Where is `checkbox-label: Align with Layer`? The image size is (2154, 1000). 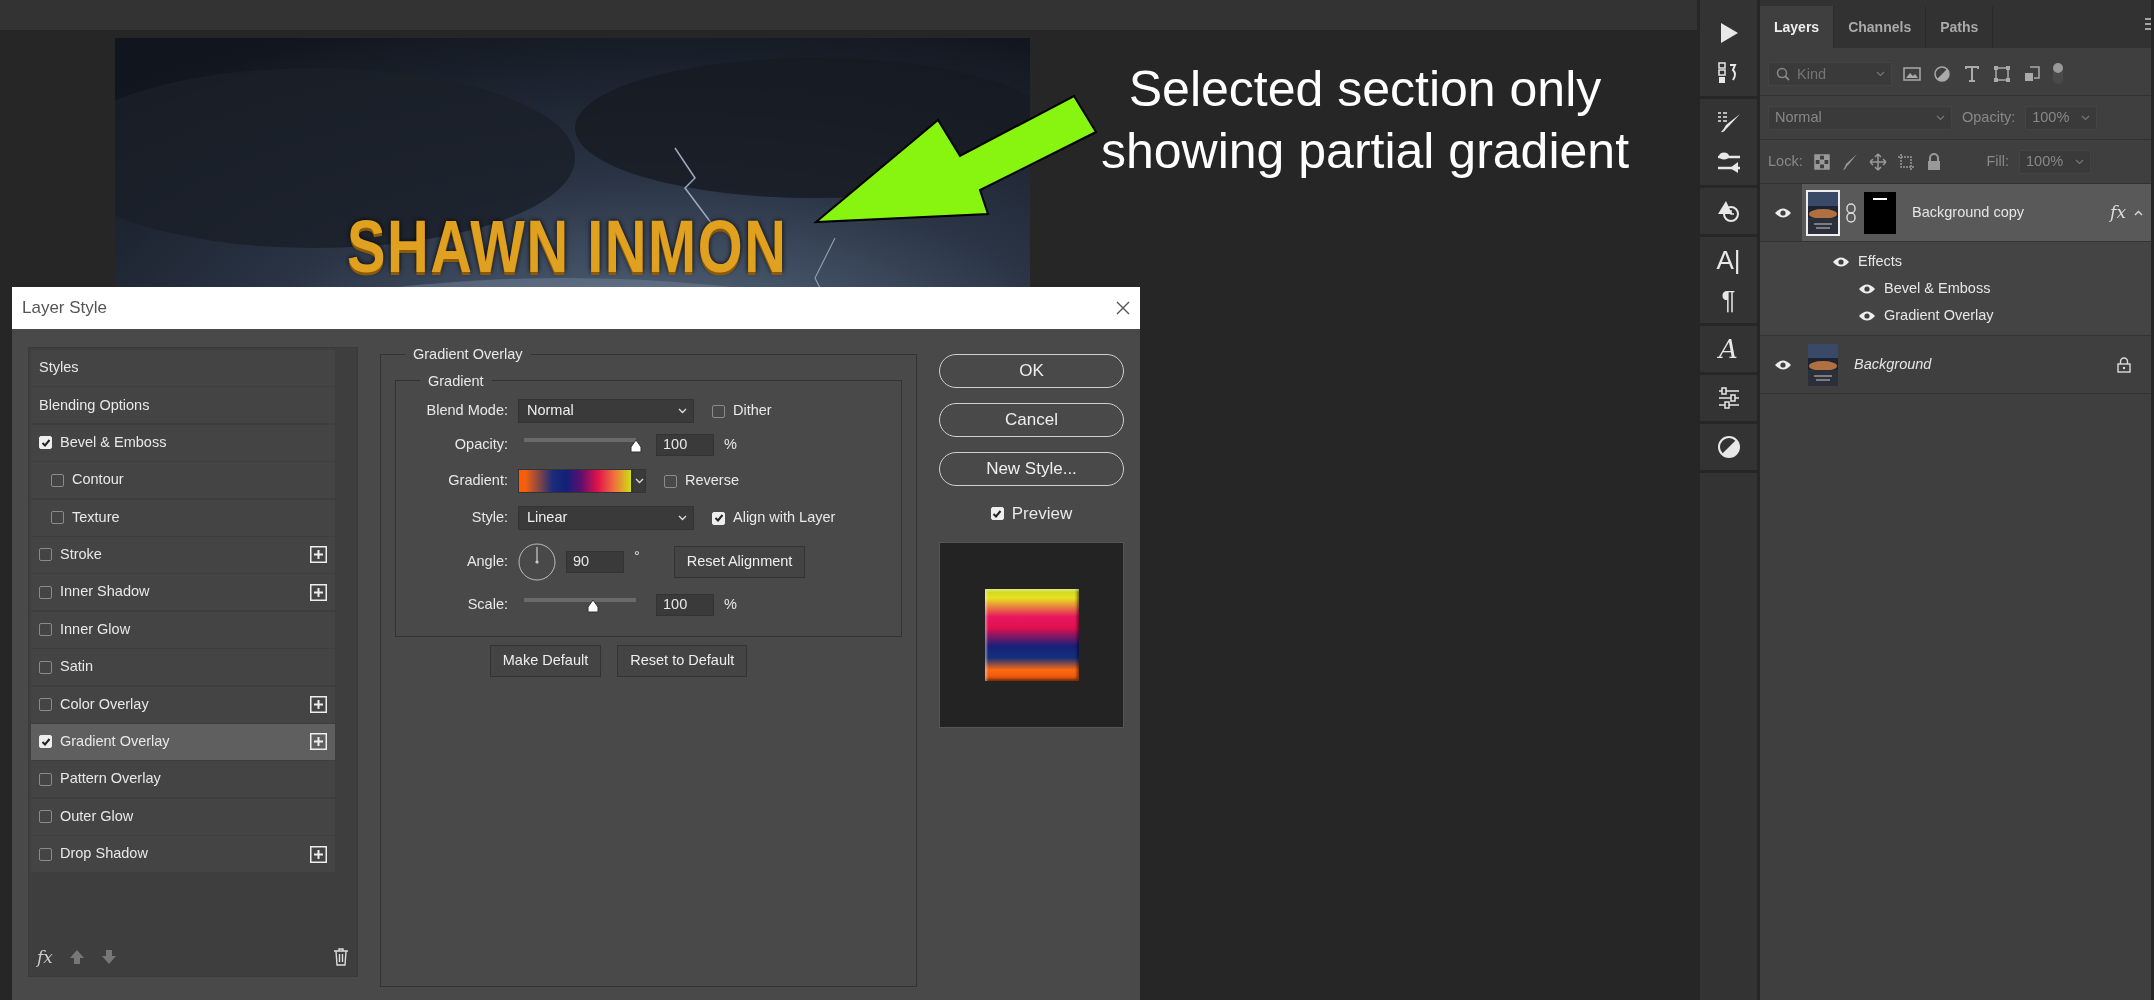 checkbox-label: Align with Layer is located at coordinates (784, 518).